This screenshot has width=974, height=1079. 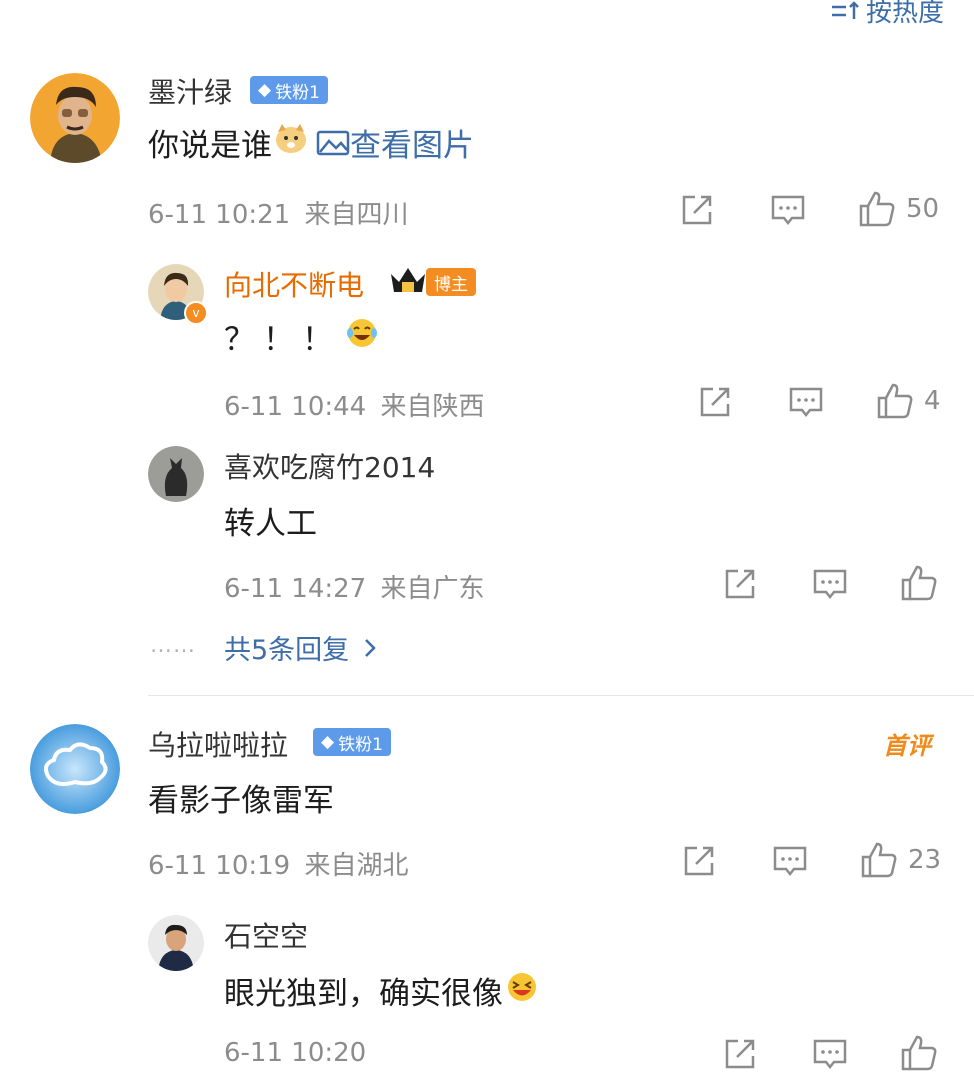 I want to click on sort-icon, so click(x=845, y=9).